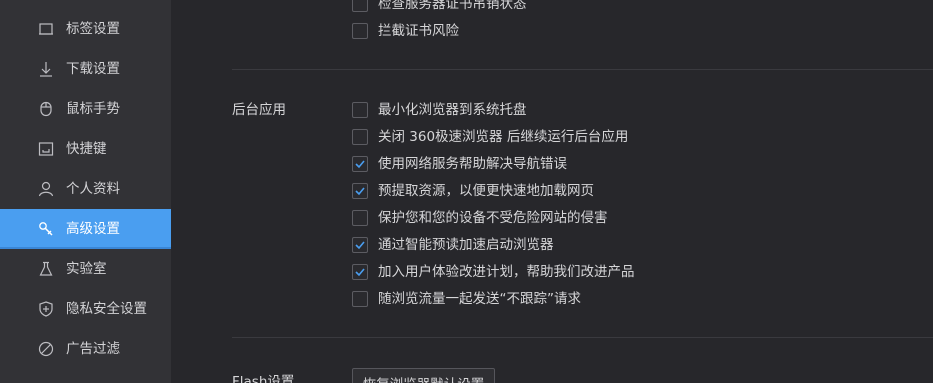 The image size is (933, 383). I want to click on section-title-background-apps: 后台应用, so click(259, 110).